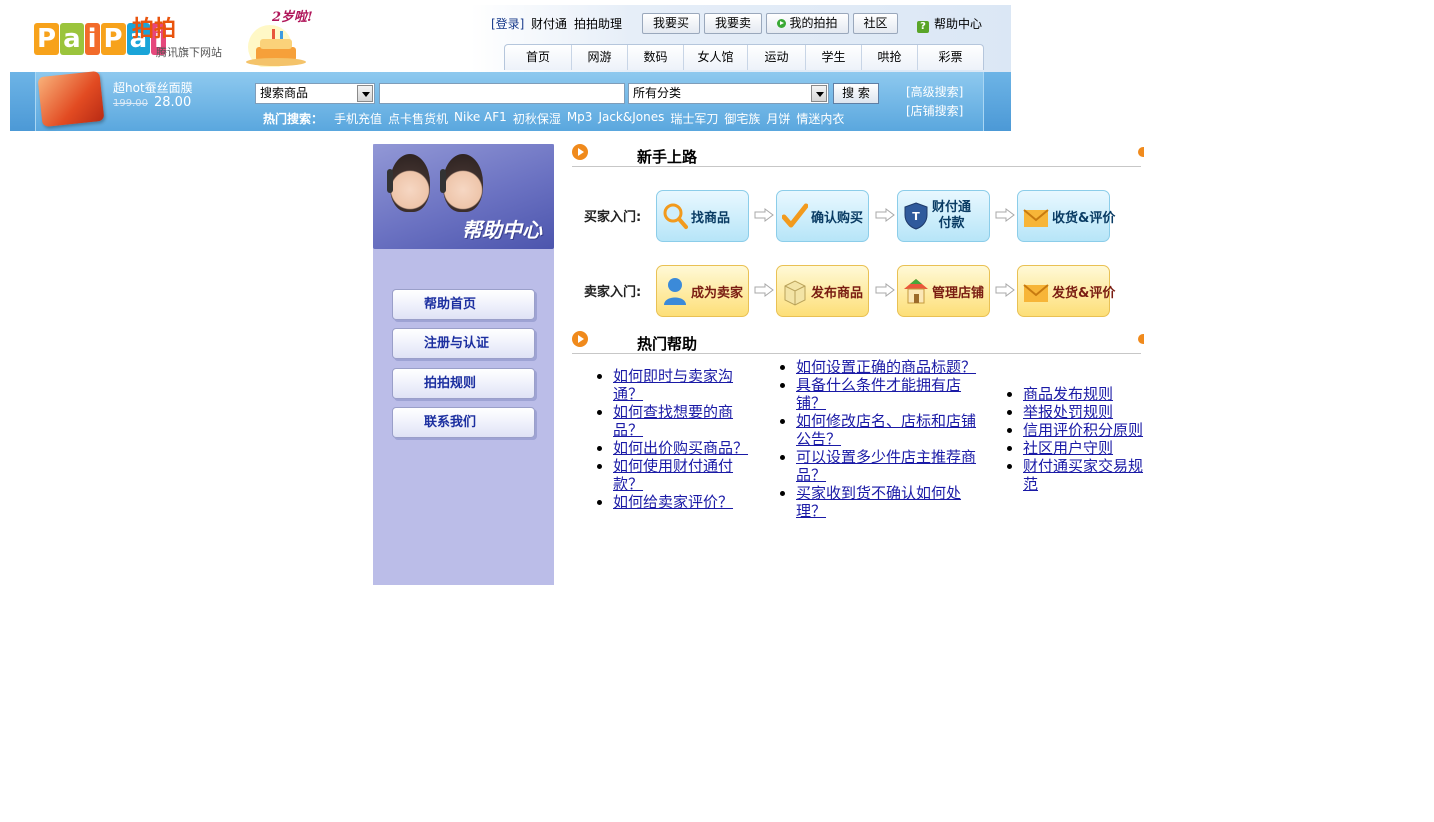 This screenshot has height=822, width=1434. What do you see at coordinates (958, 24) in the screenshot?
I see `help-center-label: 帮助中心` at bounding box center [958, 24].